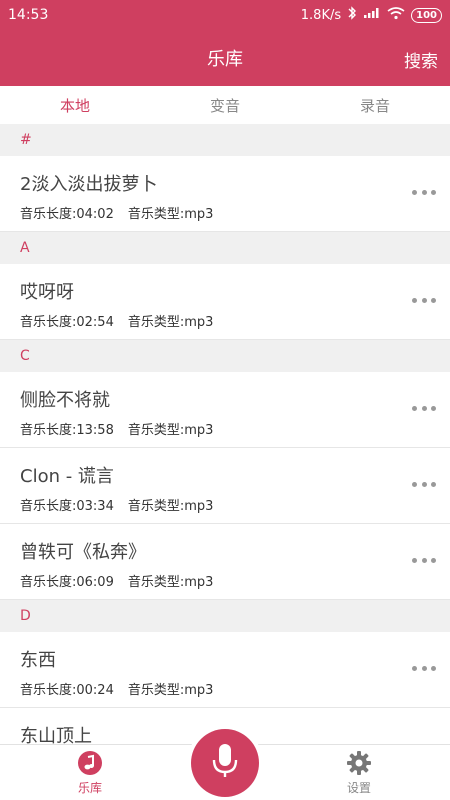 The height and width of the screenshot is (800, 450). I want to click on song-title: 东西, so click(38, 660).